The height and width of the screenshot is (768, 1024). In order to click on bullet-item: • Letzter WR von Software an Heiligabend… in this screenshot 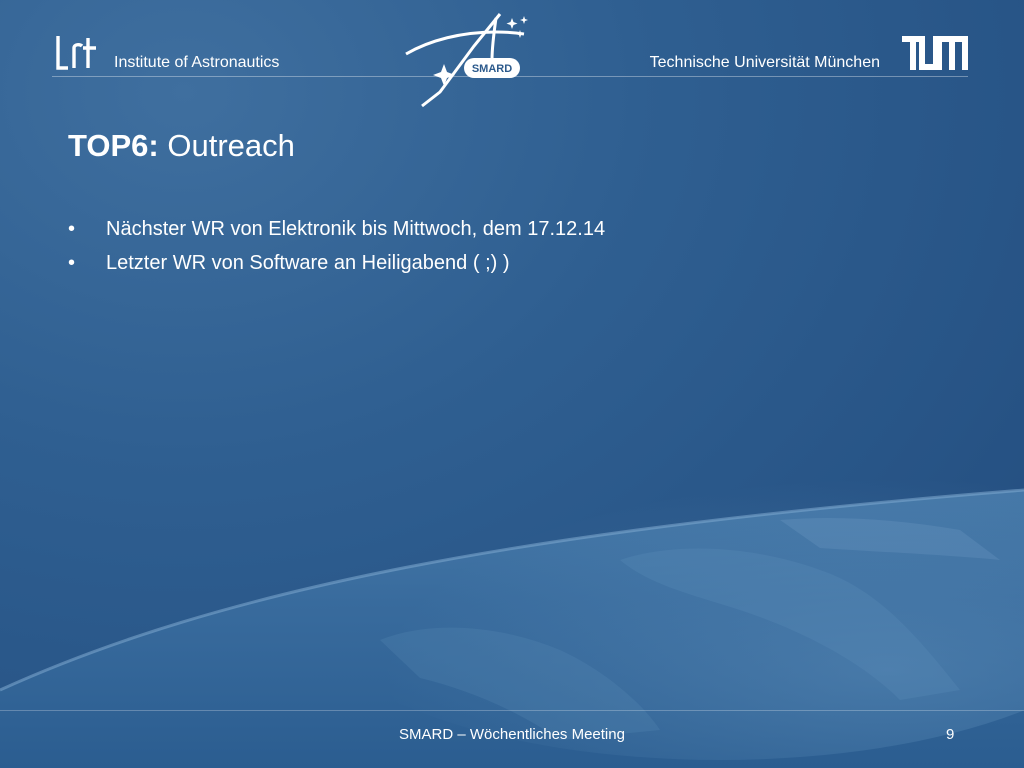, I will do `click(336, 263)`.